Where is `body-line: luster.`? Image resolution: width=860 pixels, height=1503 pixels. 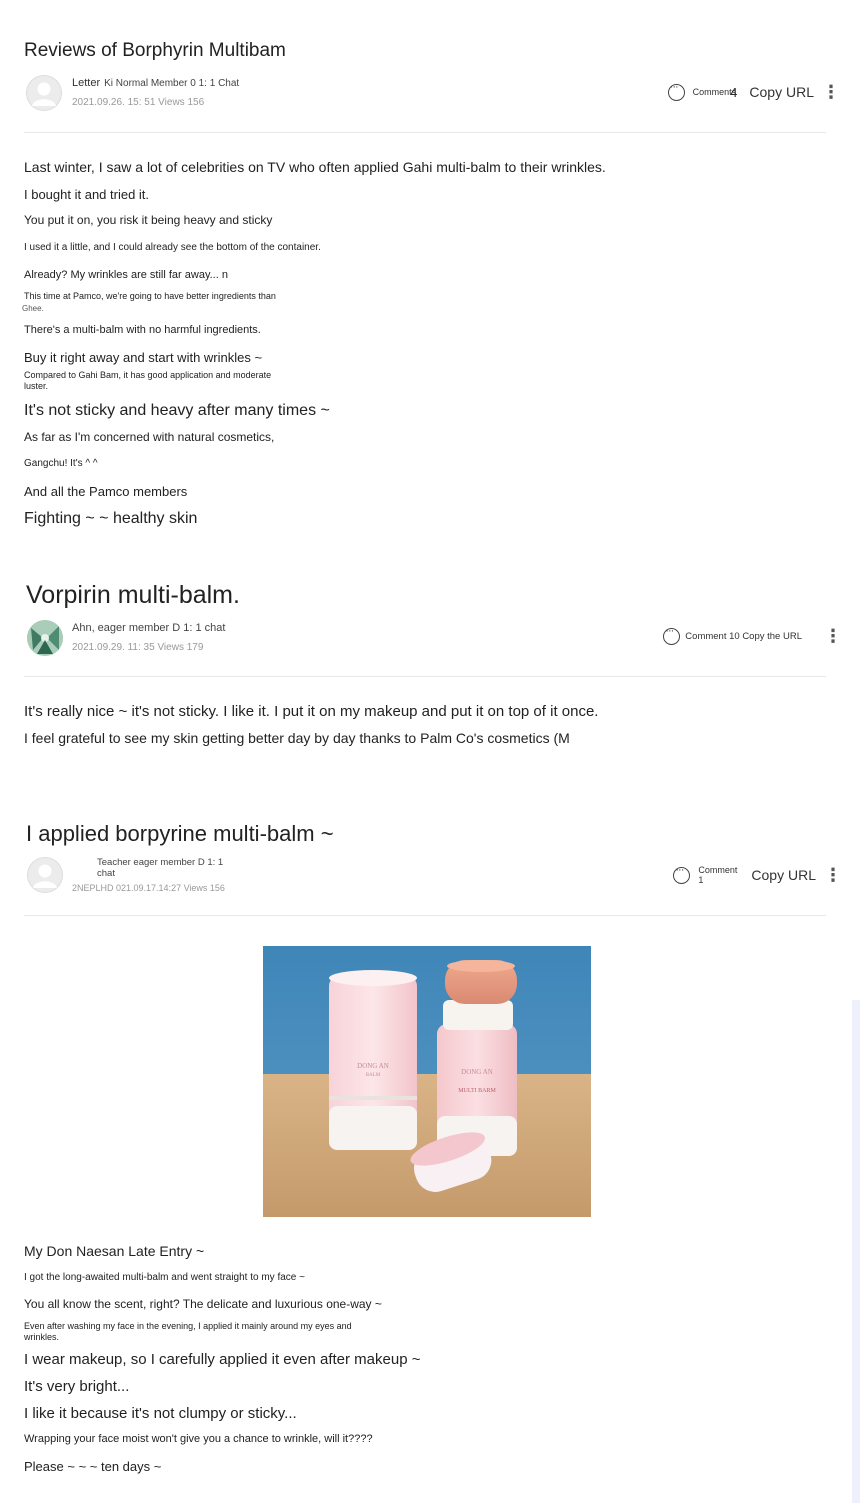 body-line: luster. is located at coordinates (36, 386).